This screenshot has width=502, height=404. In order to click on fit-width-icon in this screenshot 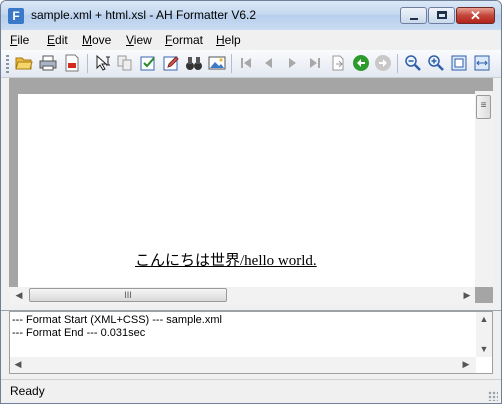, I will do `click(482, 63)`.